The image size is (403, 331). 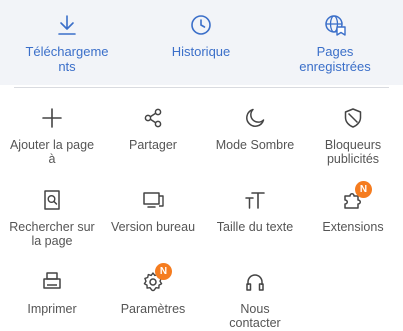 I want to click on desktop-icon, so click(x=153, y=200).